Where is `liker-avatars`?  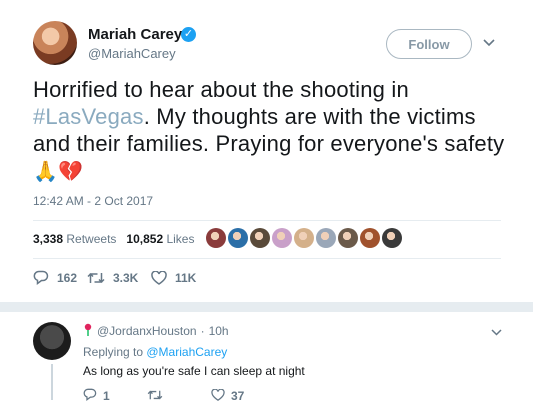
liker-avatars is located at coordinates (304, 238).